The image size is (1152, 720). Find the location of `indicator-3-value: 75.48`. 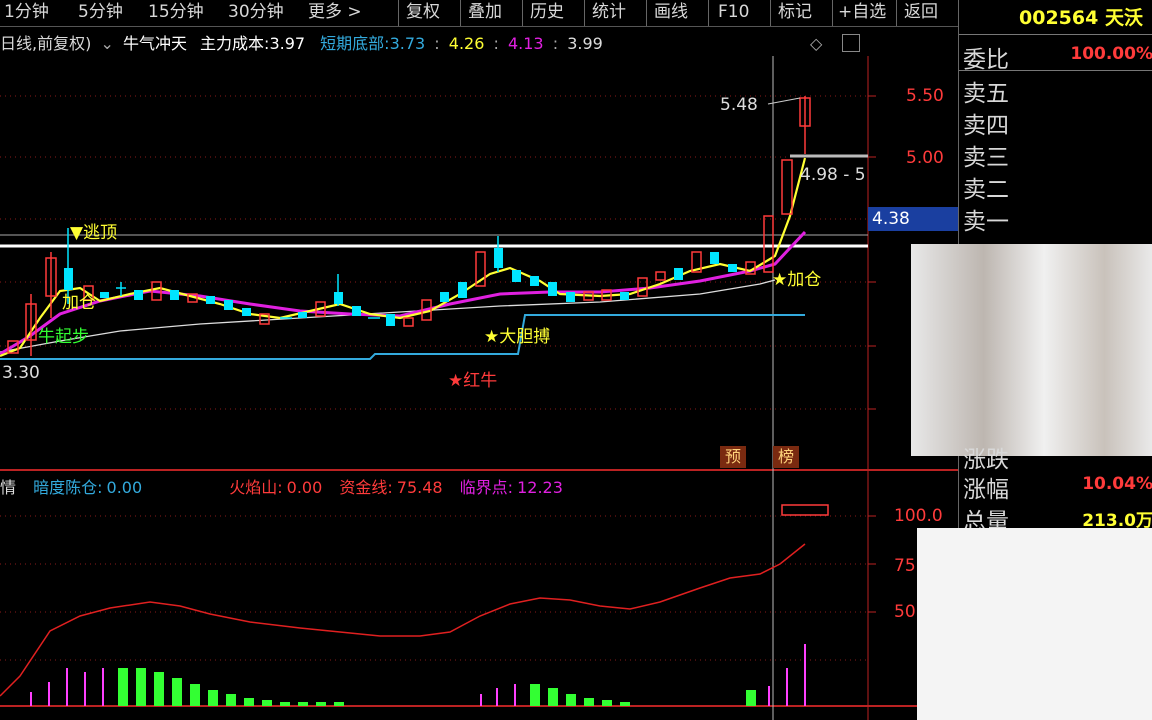

indicator-3-value: 75.48 is located at coordinates (419, 487).